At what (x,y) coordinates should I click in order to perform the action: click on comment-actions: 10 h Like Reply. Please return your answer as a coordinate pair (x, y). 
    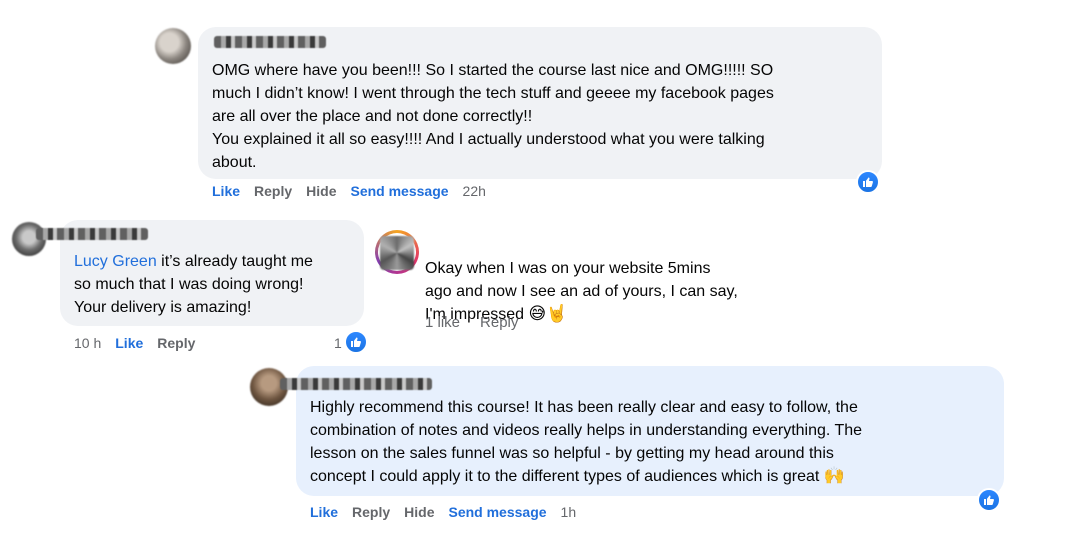
    Looking at the image, I should click on (141, 343).